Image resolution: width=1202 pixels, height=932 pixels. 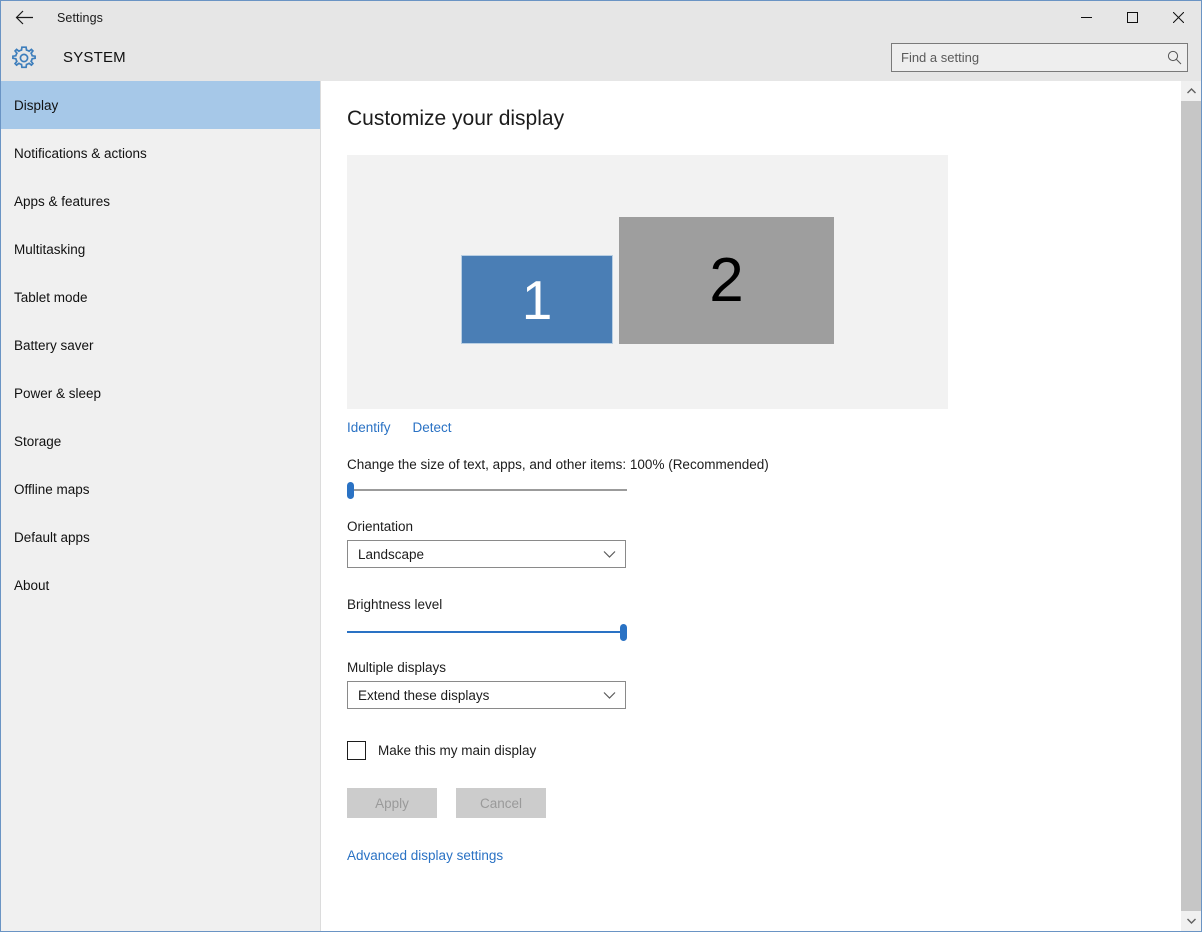 I want to click on maximize-button, so click(x=1132, y=17).